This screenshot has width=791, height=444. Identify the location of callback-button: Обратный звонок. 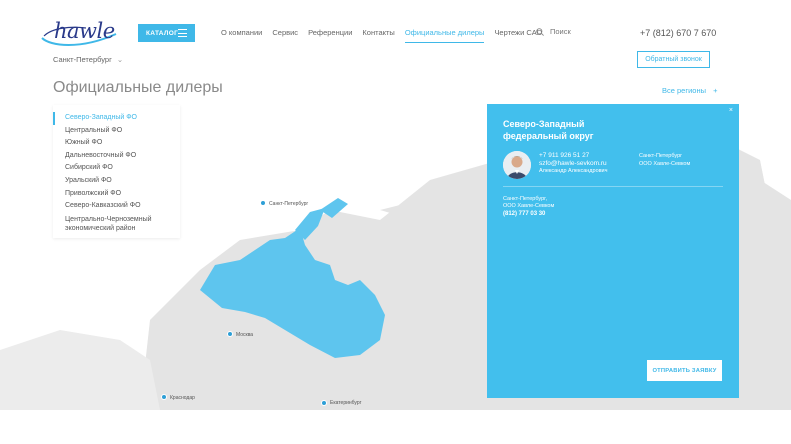
(673, 59).